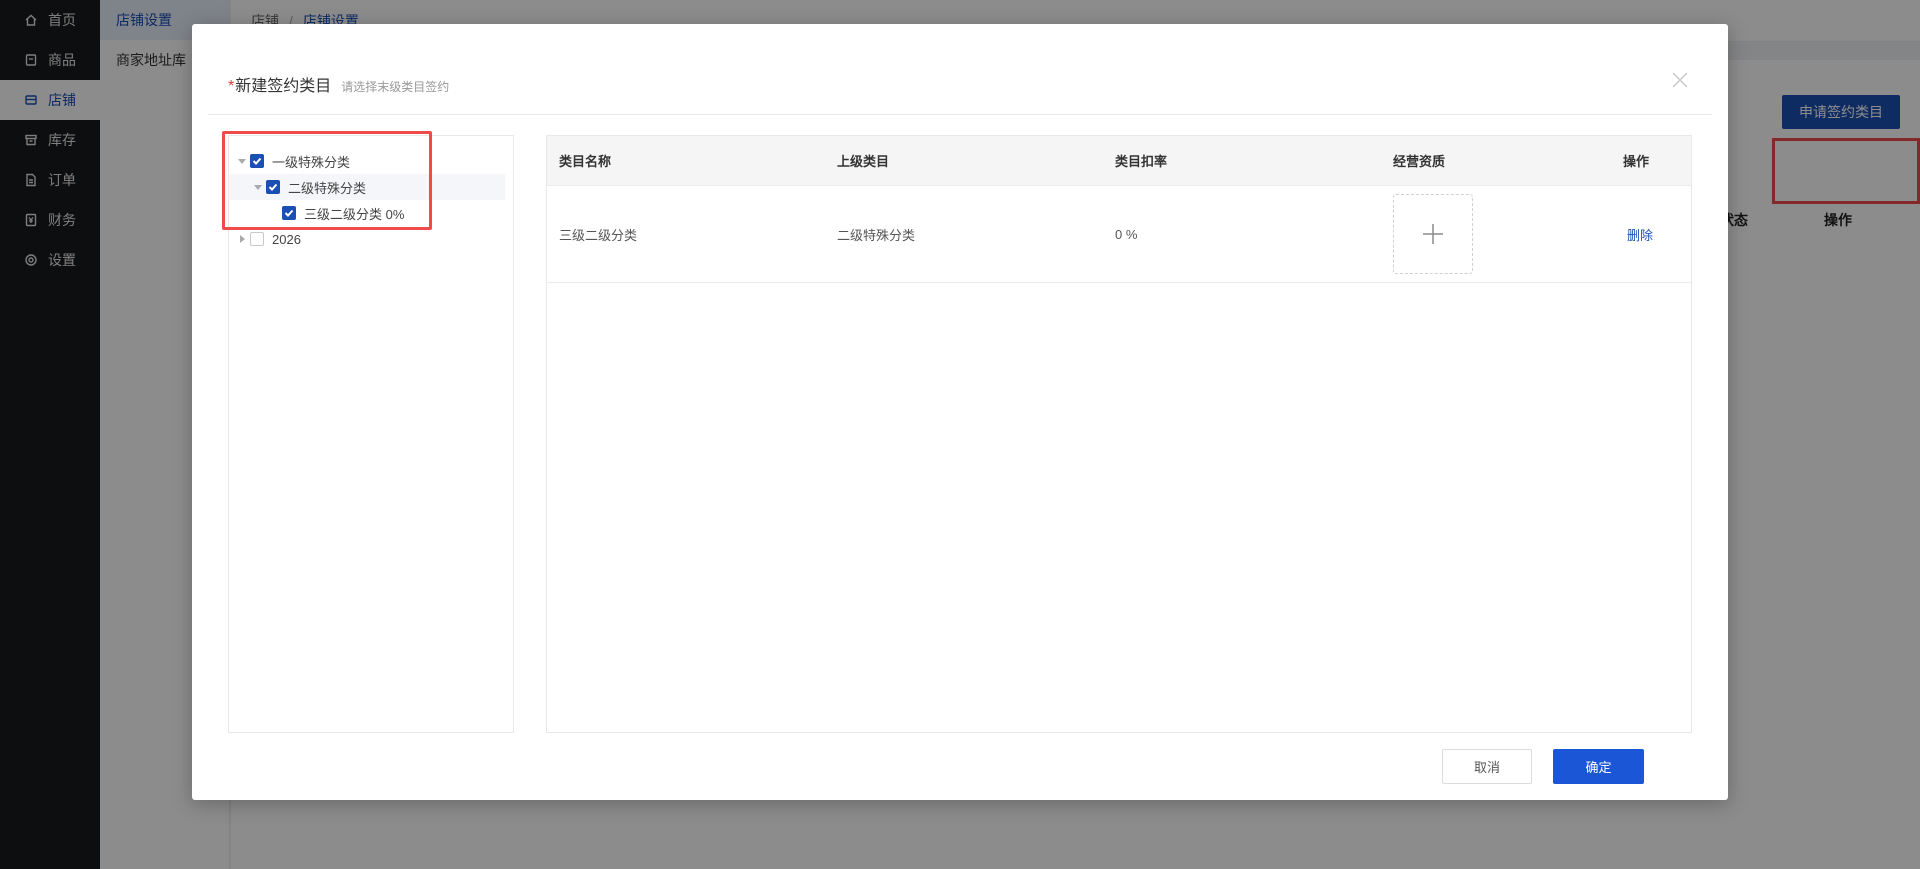  What do you see at coordinates (960, 92) in the screenshot?
I see `modal-header: *新建签约类目 请选择末级类目签约` at bounding box center [960, 92].